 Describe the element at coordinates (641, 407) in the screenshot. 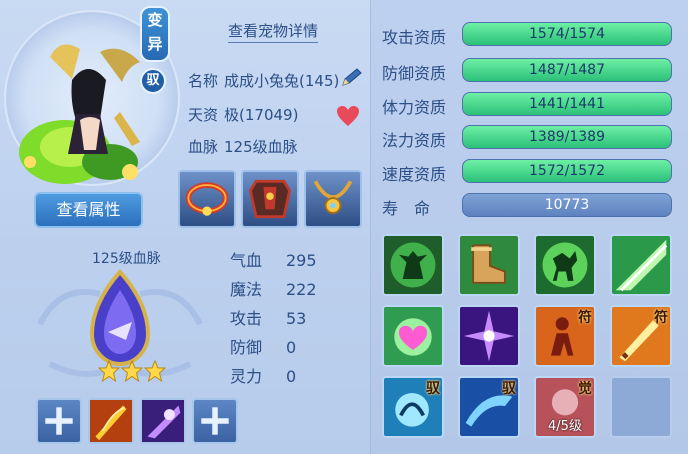

I see `skill-slot-12-empty` at that location.